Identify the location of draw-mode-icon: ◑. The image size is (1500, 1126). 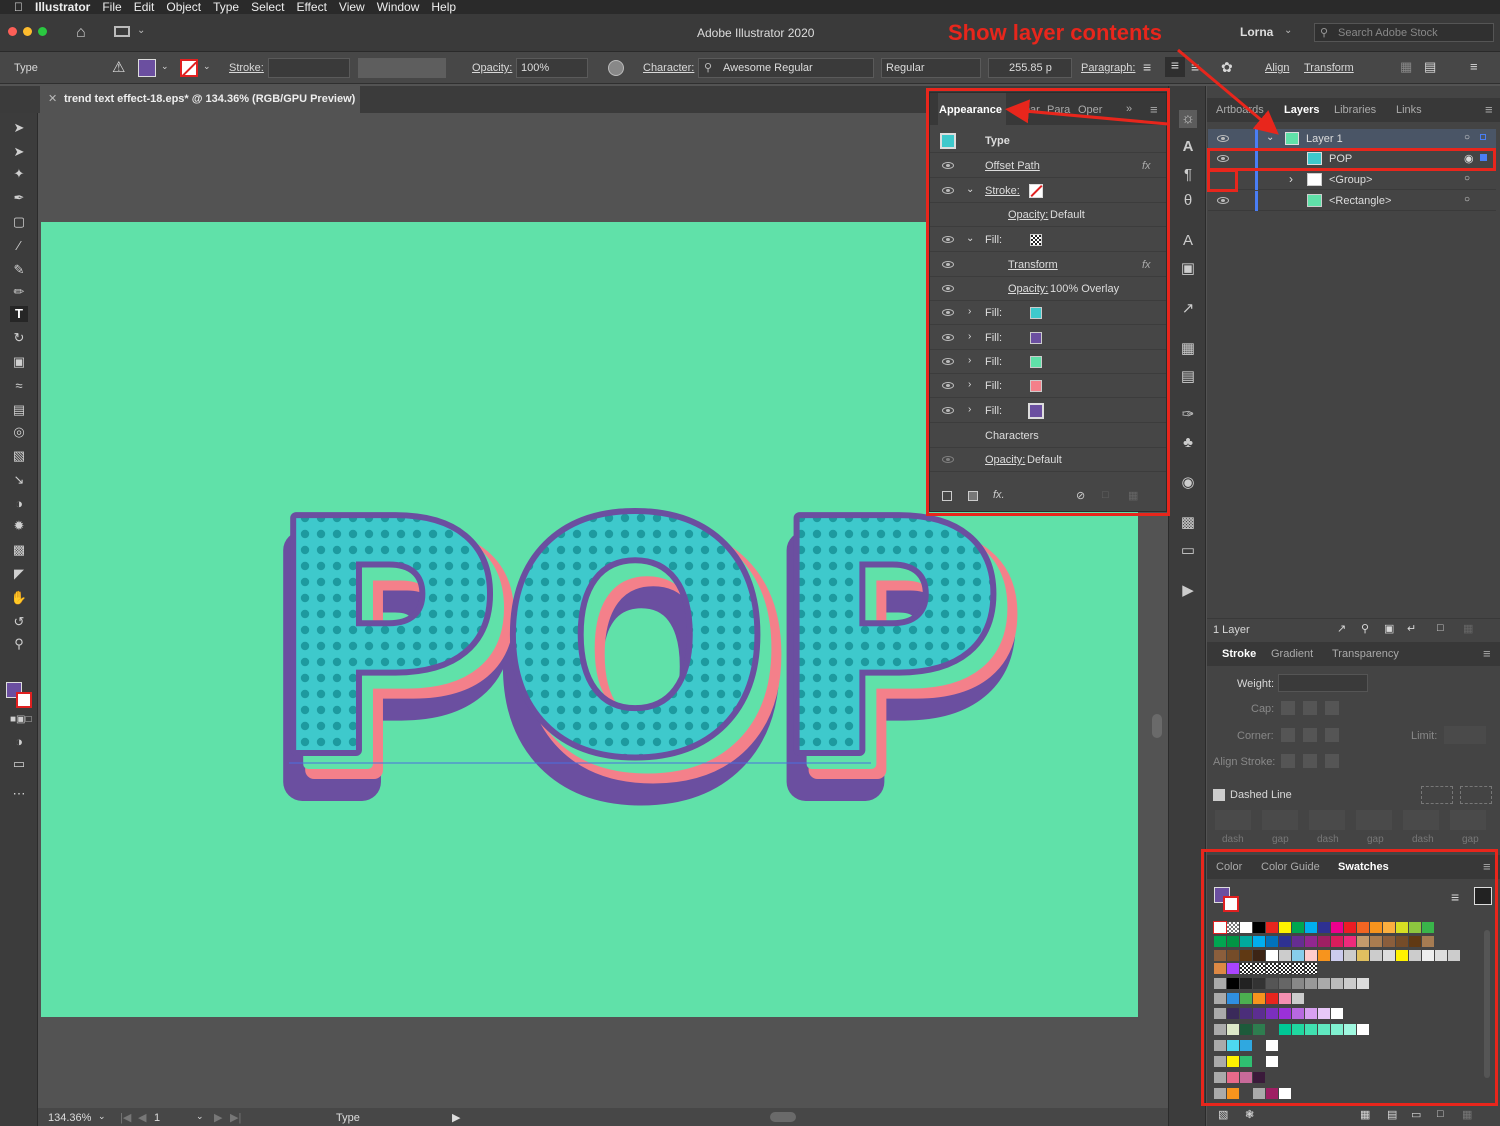
(19, 742).